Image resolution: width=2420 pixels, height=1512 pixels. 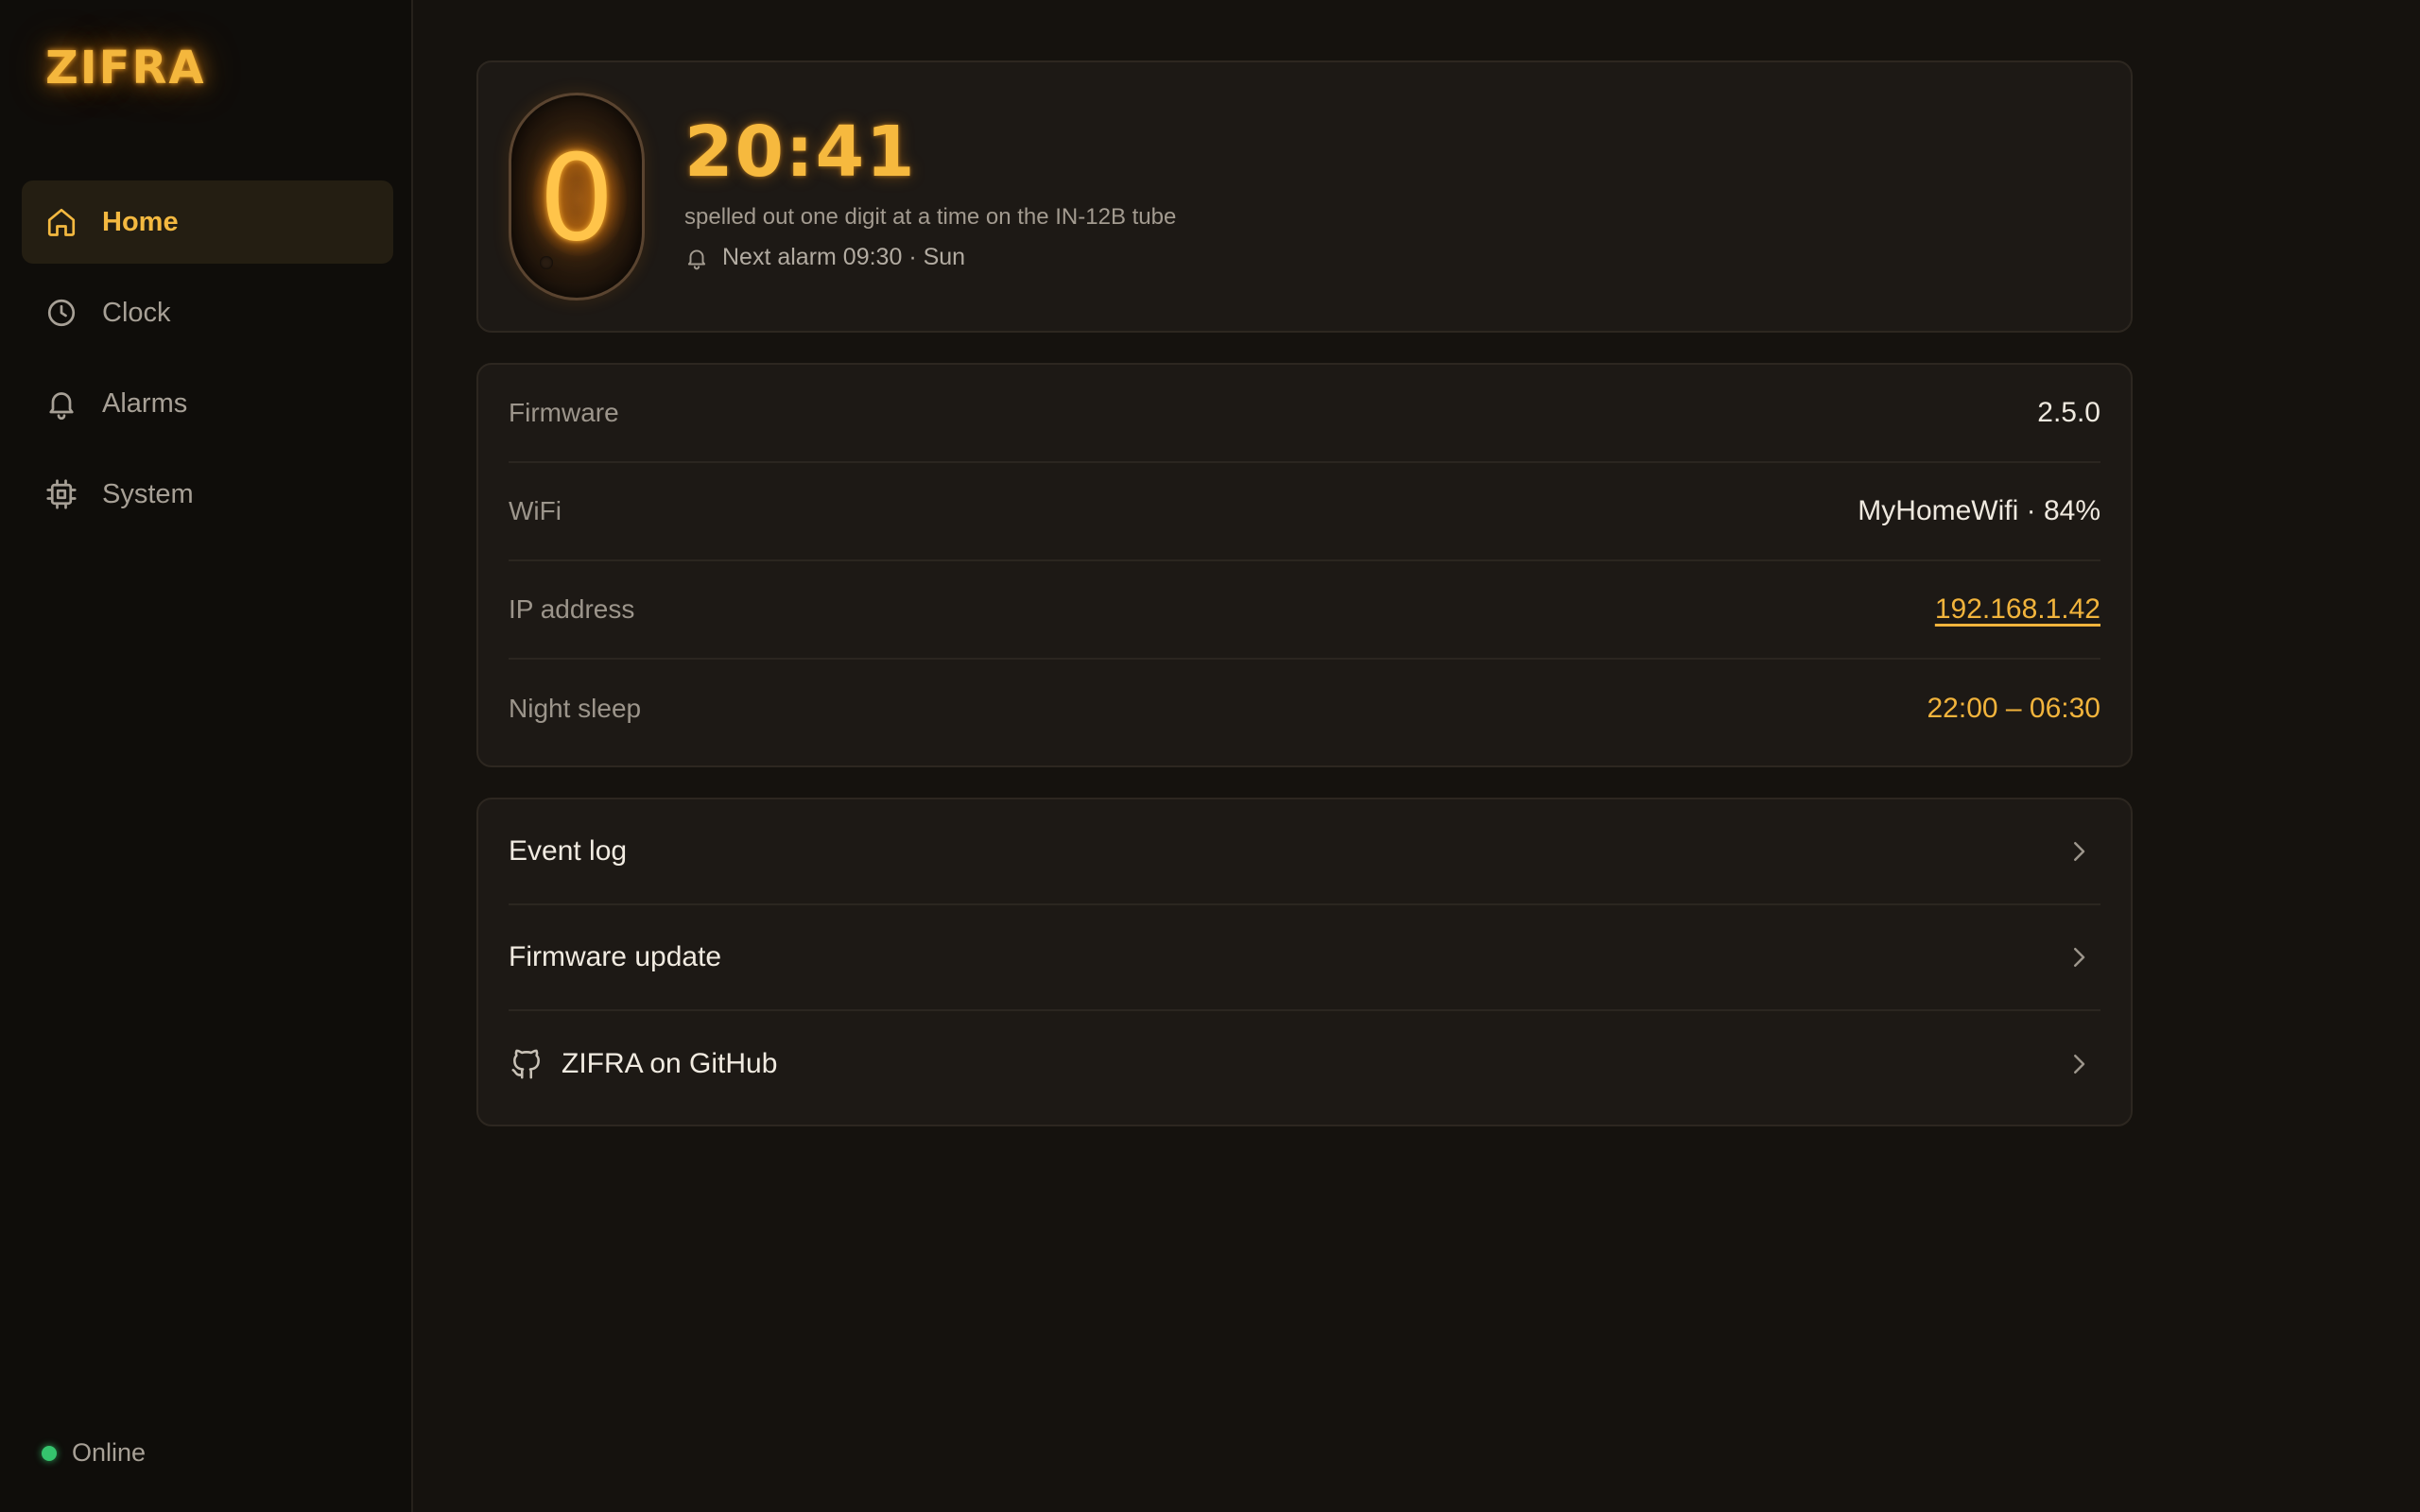 What do you see at coordinates (207, 312) in the screenshot?
I see `sidebar-item-clock: Clock` at bounding box center [207, 312].